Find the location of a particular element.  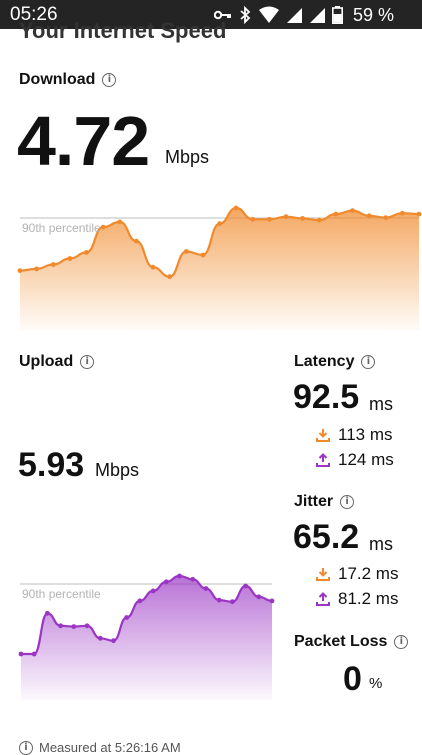

jitter-value: 65.2 is located at coordinates (326, 537).